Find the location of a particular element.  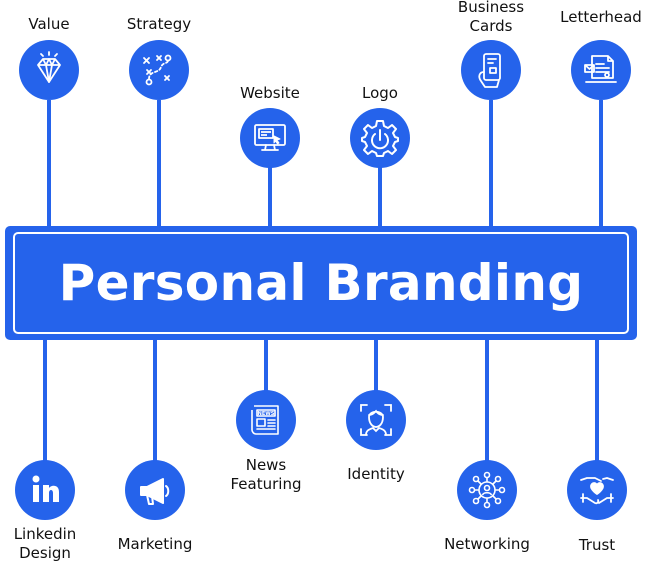

node-strategy is located at coordinates (159, 70).